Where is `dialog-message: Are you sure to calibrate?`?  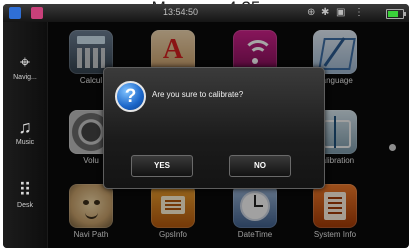 dialog-message: Are you sure to calibrate? is located at coordinates (198, 94).